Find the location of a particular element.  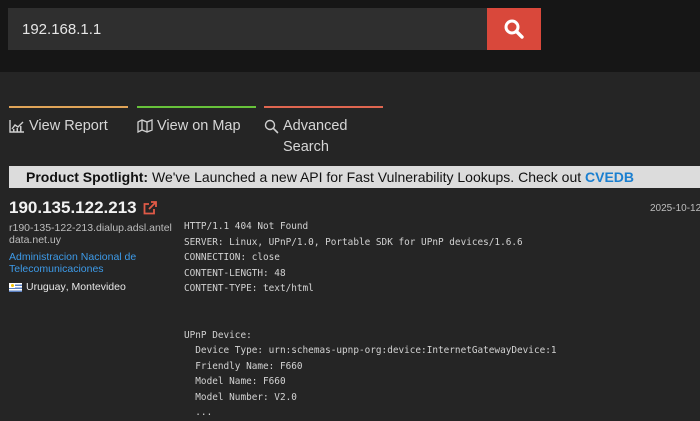

view-on-map-link: View on Map is located at coordinates (196, 131).